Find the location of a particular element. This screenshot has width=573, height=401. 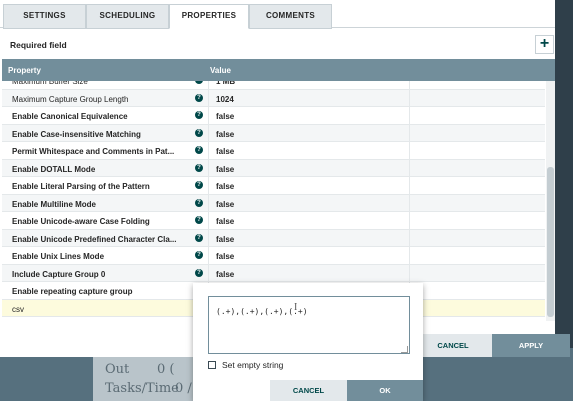

required-field-label: Required field is located at coordinates (38, 45).